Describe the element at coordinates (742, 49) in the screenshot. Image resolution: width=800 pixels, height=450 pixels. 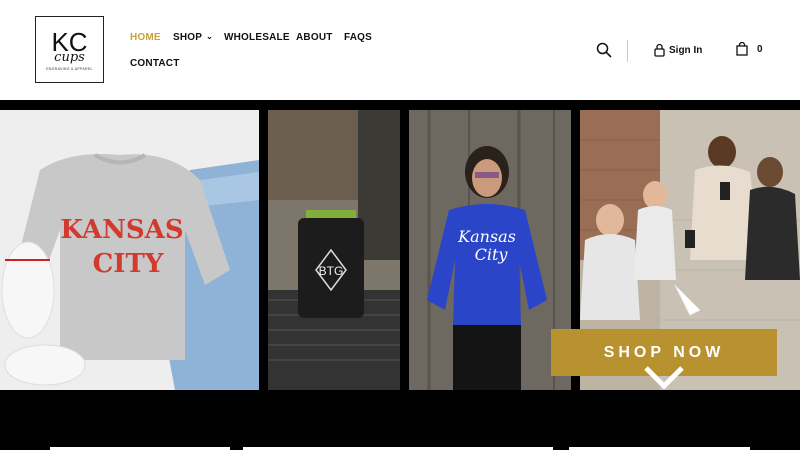
I see `shopping-bag-icon` at that location.